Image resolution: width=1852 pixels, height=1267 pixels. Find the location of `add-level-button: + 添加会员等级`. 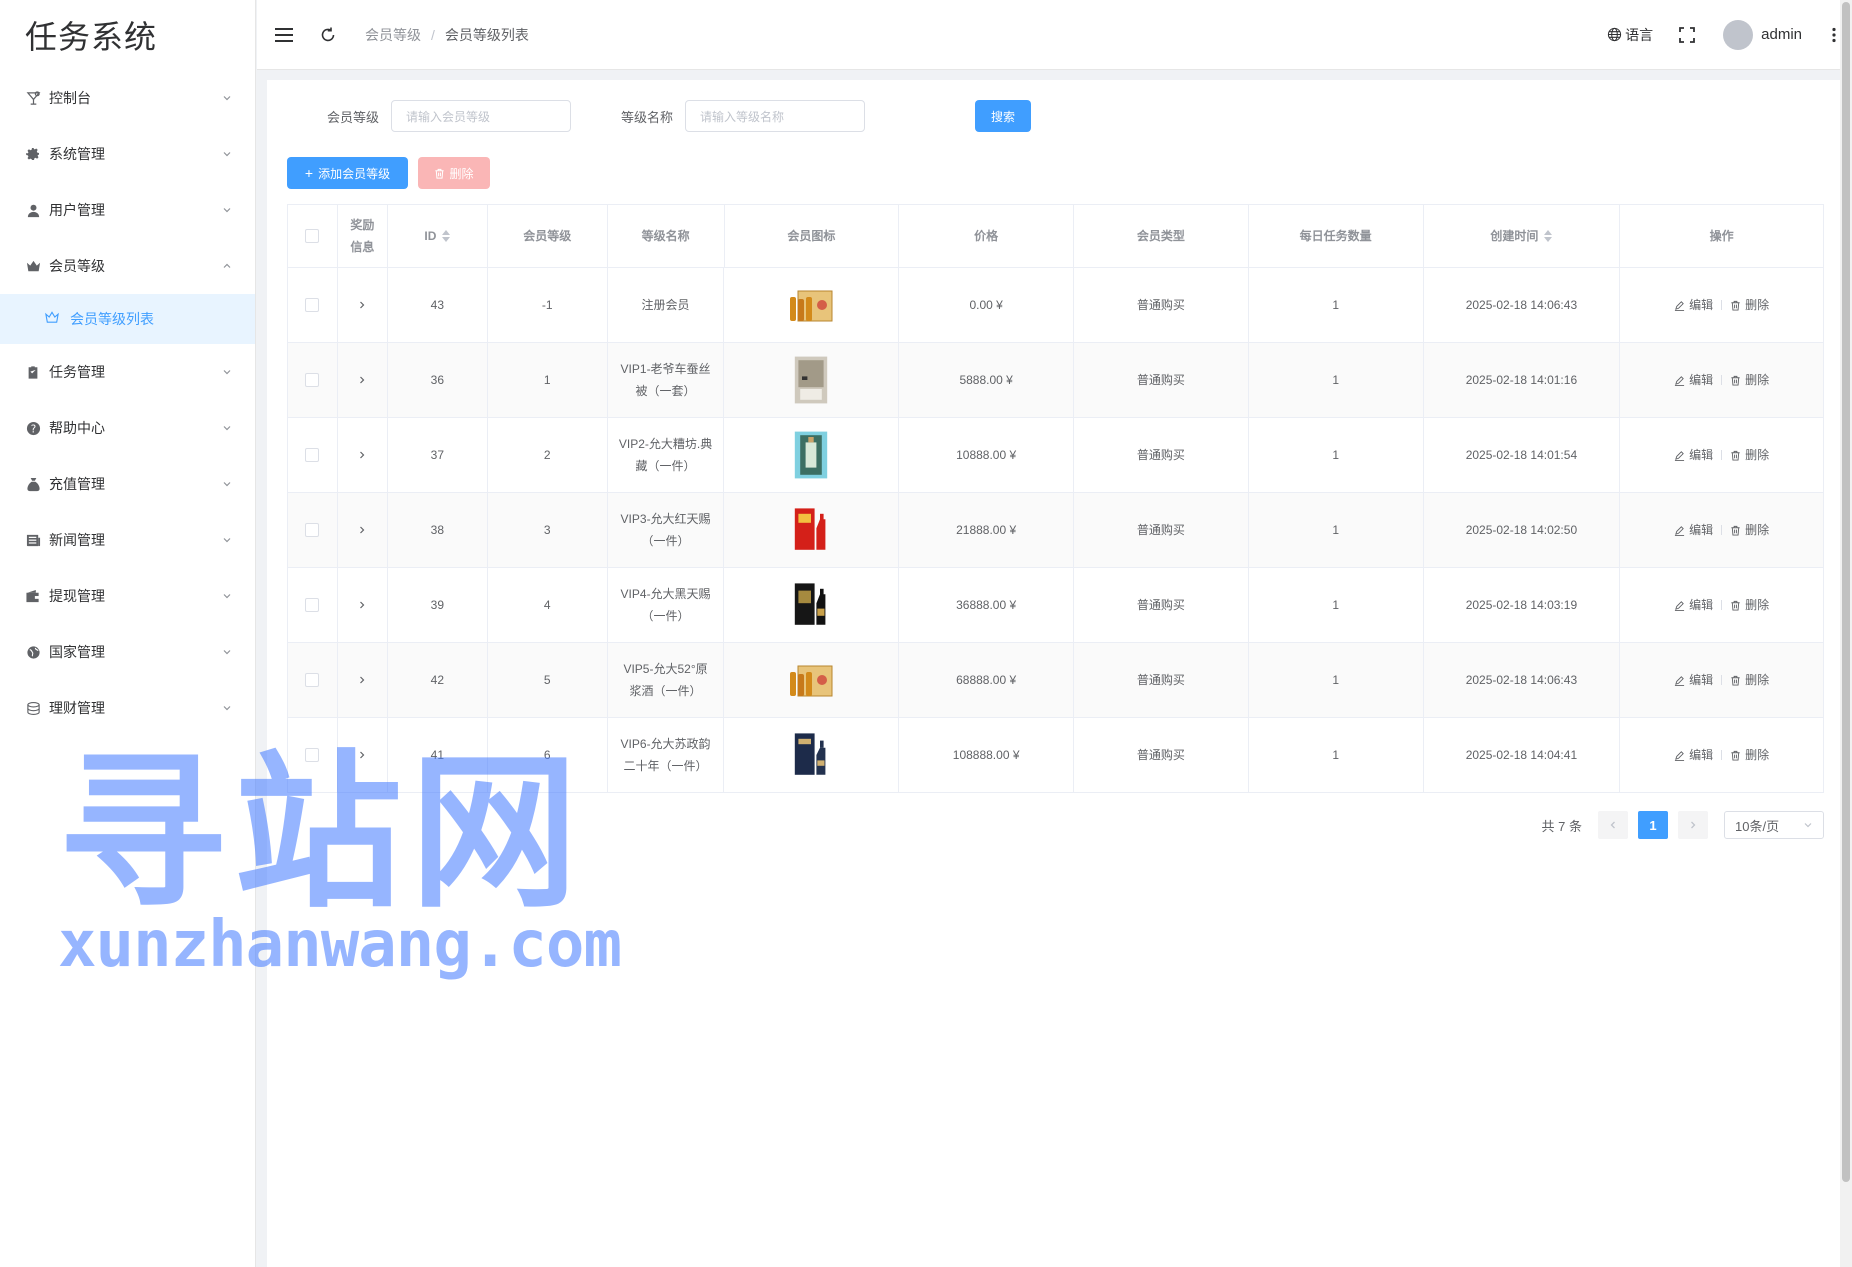

add-level-button: + 添加会员等级 is located at coordinates (347, 173).